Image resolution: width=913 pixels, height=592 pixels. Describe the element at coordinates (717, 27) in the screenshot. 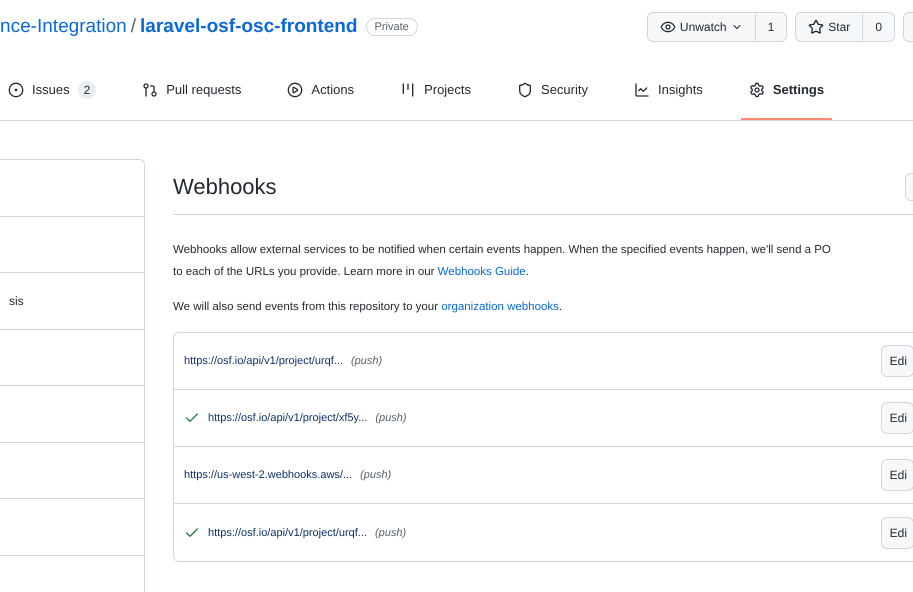

I see `watch-button: Unwatch 1` at that location.